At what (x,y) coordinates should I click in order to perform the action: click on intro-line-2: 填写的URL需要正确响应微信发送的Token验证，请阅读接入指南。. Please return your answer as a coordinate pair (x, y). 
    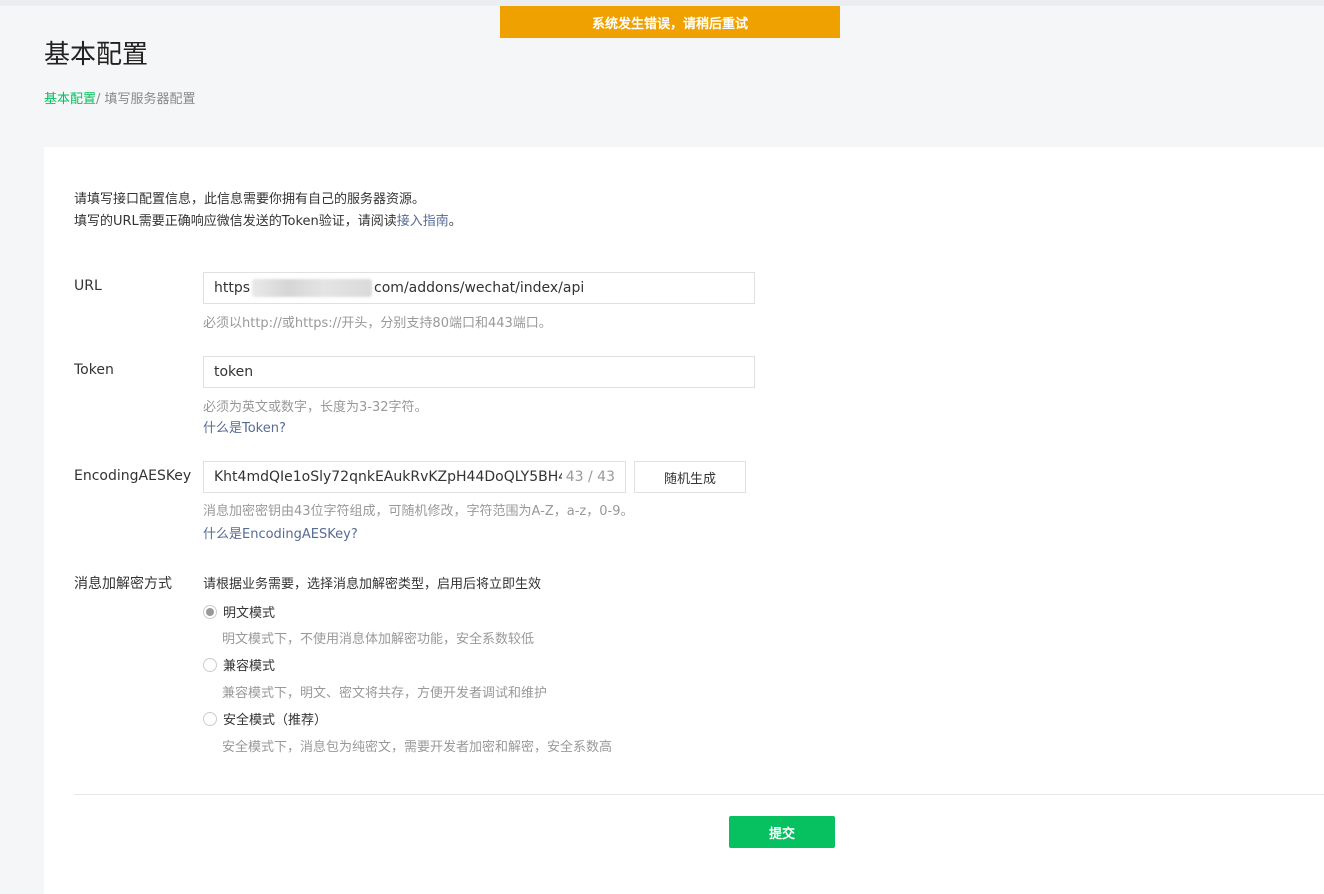
    Looking at the image, I should click on (268, 222).